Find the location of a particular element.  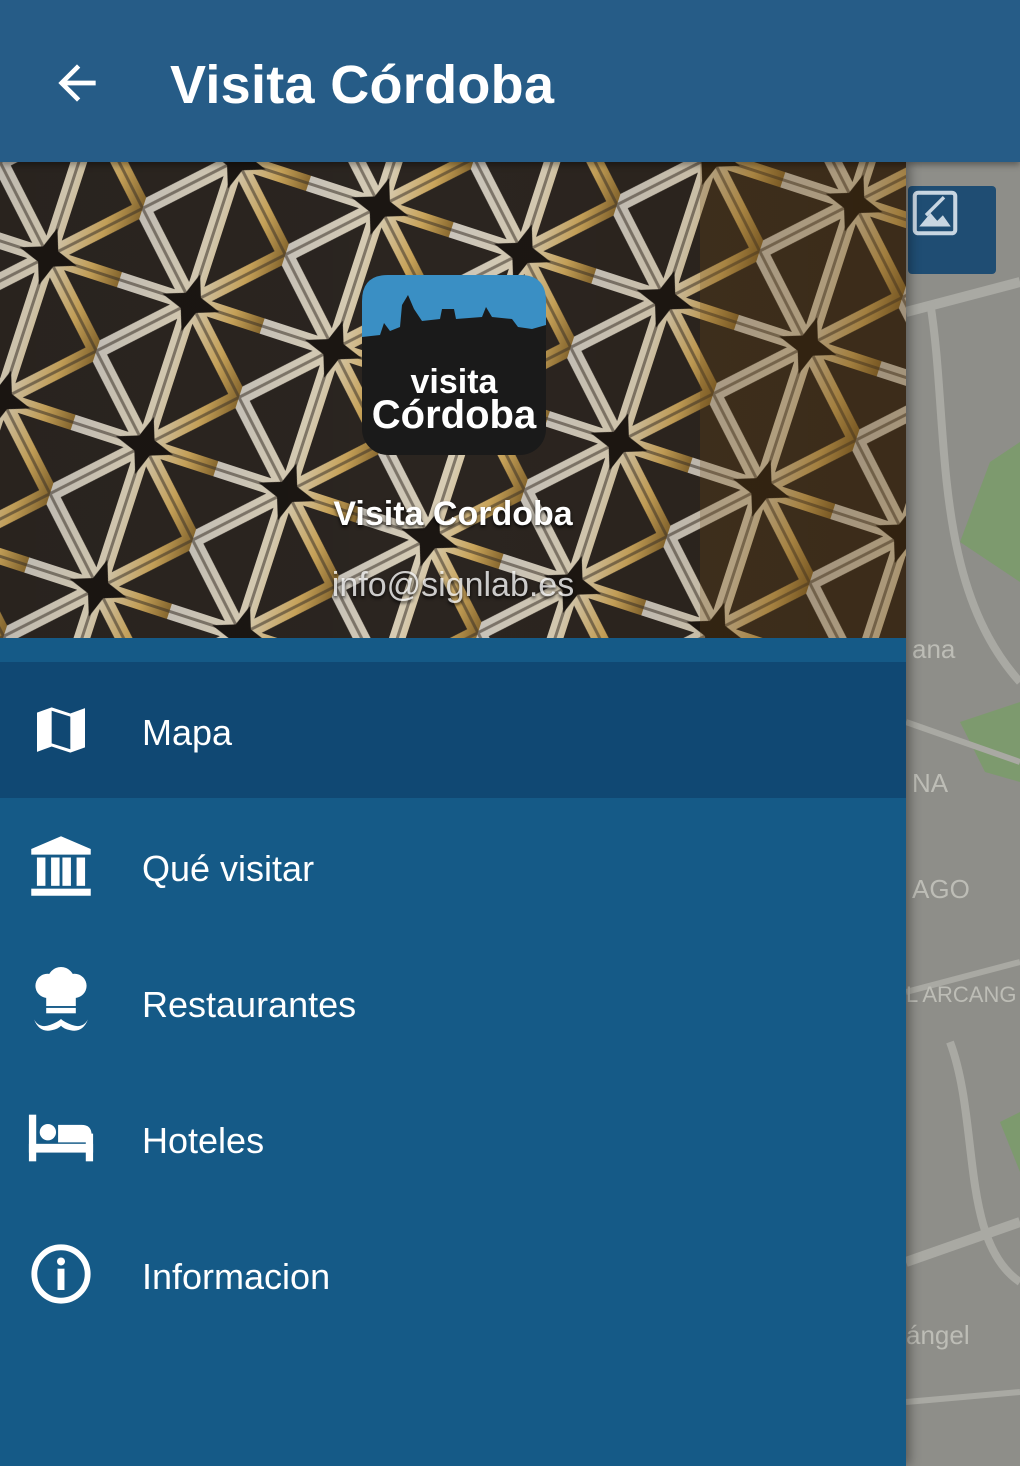

menu-label: Mapa is located at coordinates (187, 732).